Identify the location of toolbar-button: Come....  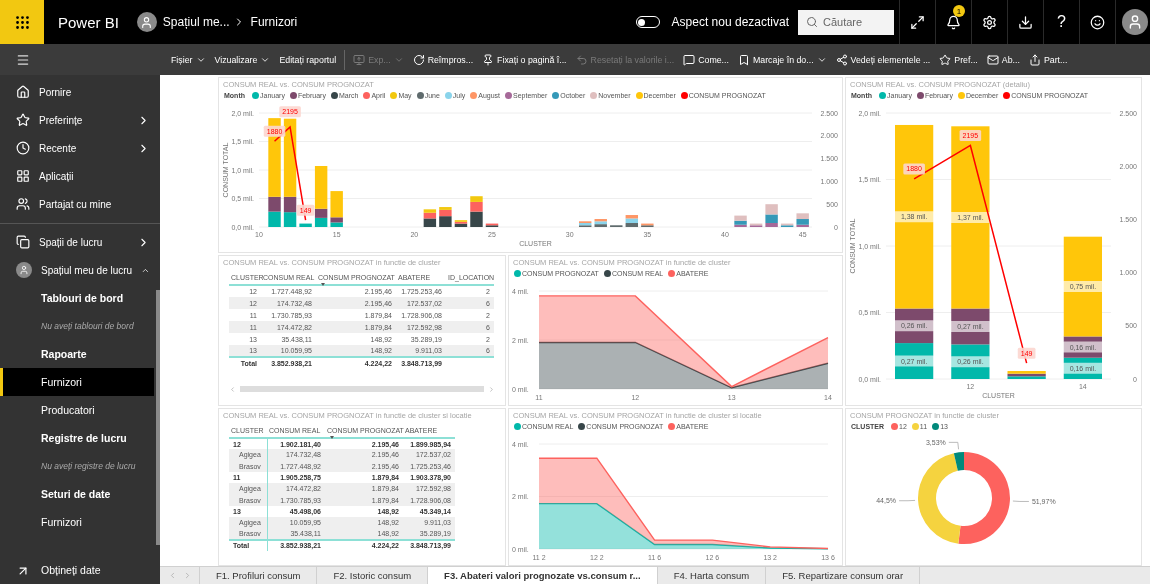
(706, 59).